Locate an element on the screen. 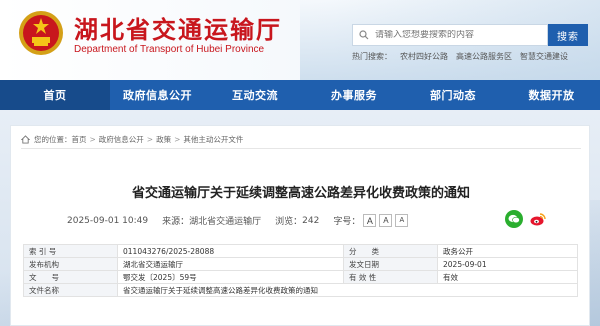  hot-search-term: 高速公路服务区 is located at coordinates (484, 56).